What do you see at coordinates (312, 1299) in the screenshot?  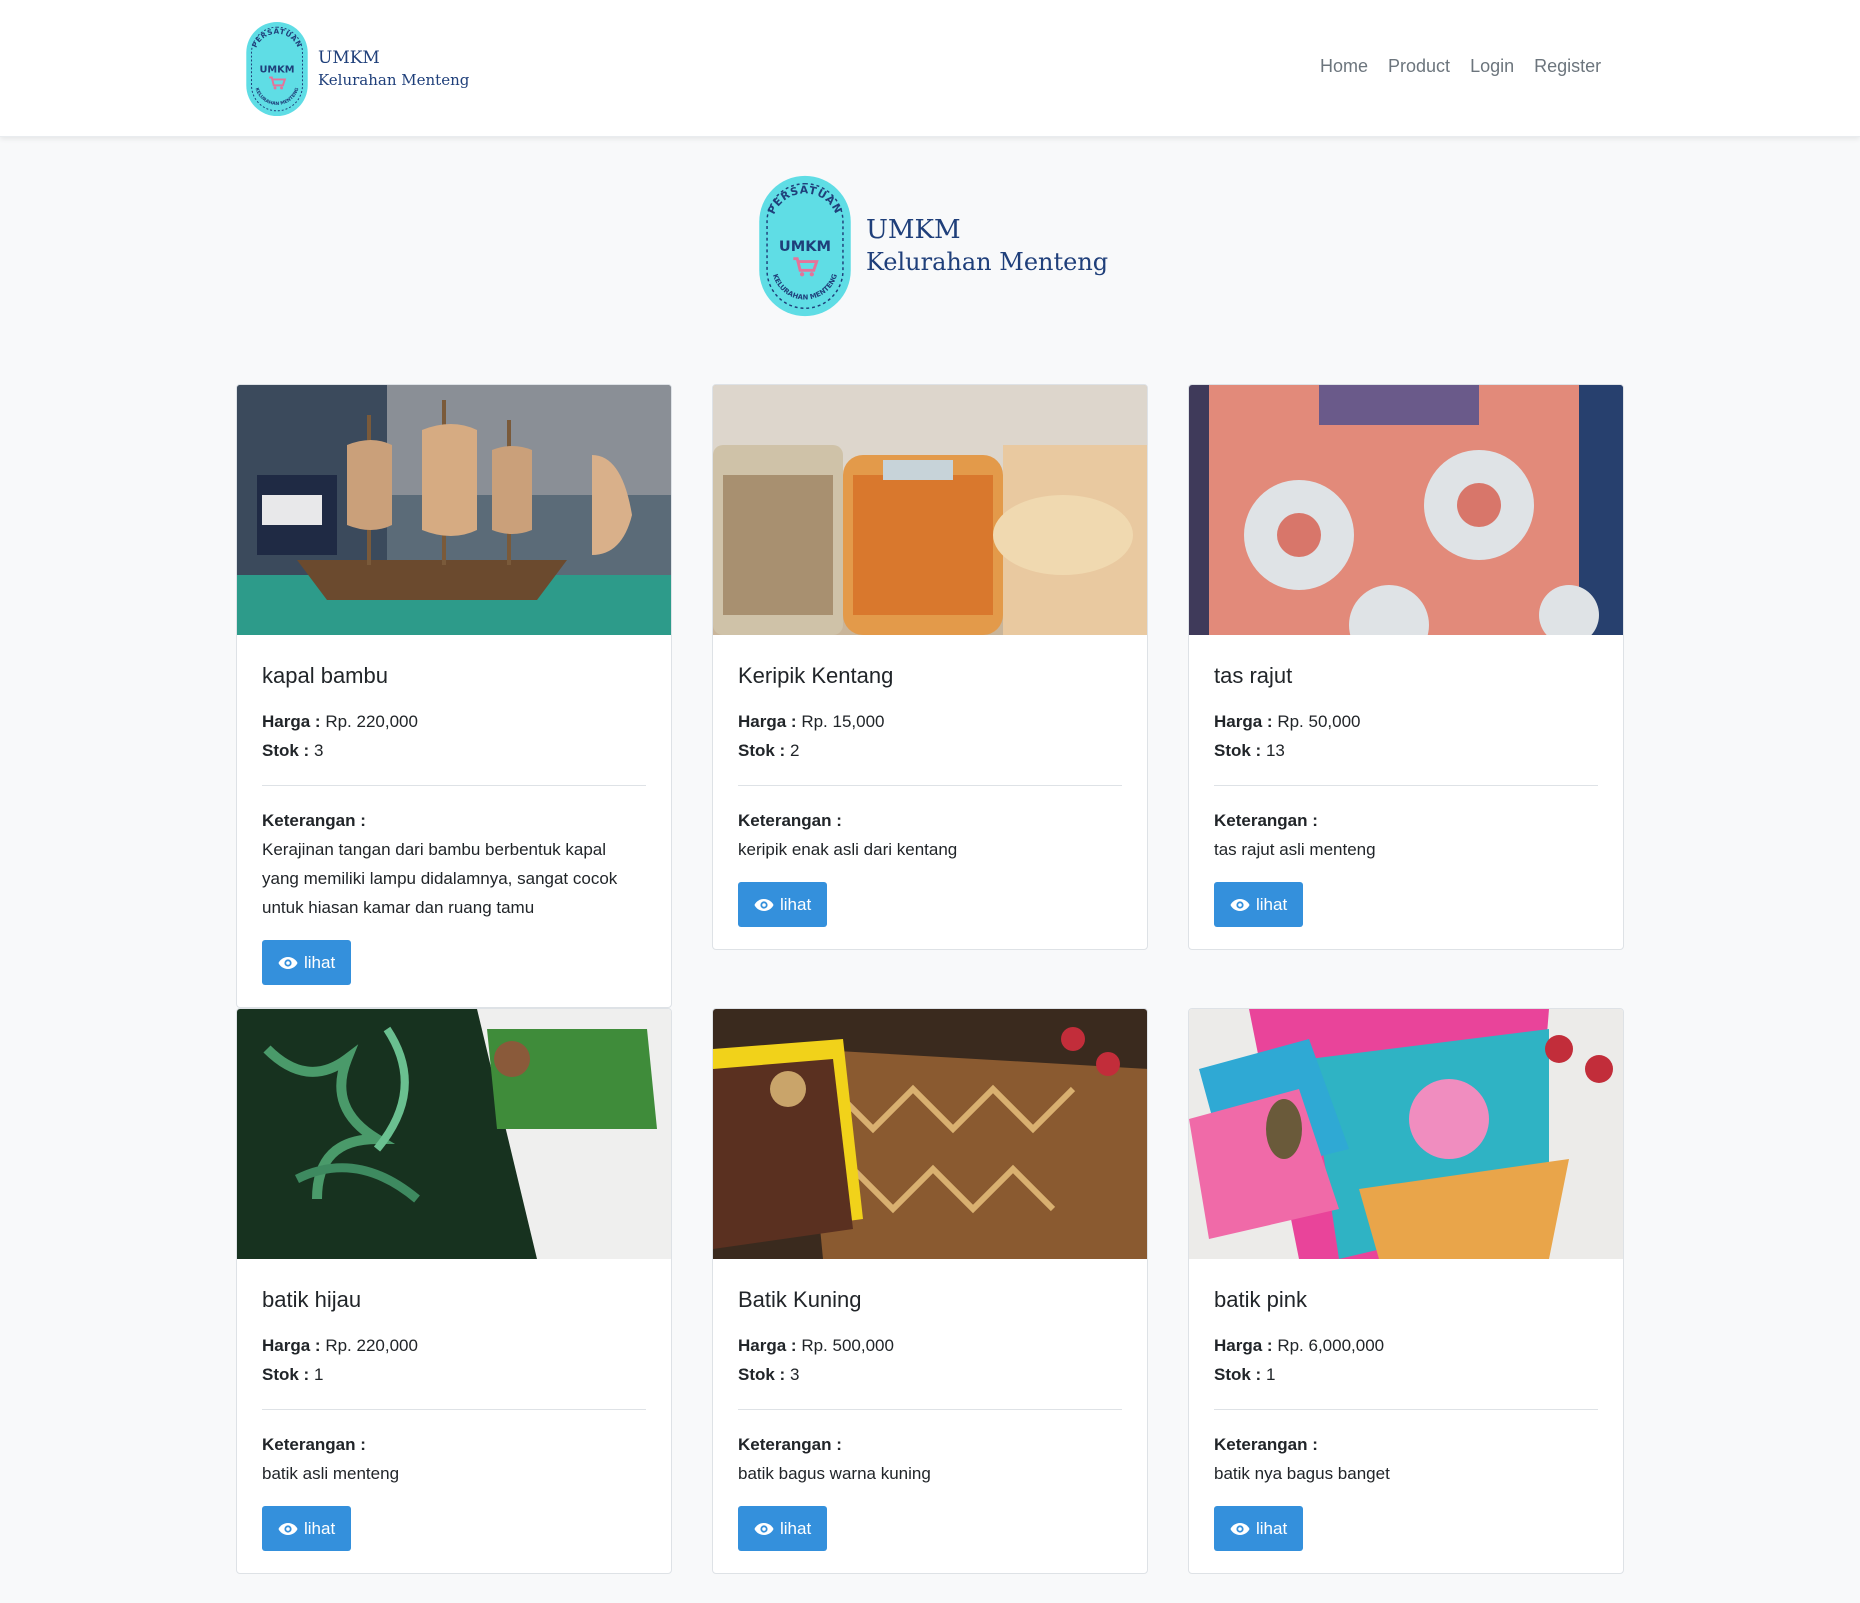 I see `product-title: batik hijau` at bounding box center [312, 1299].